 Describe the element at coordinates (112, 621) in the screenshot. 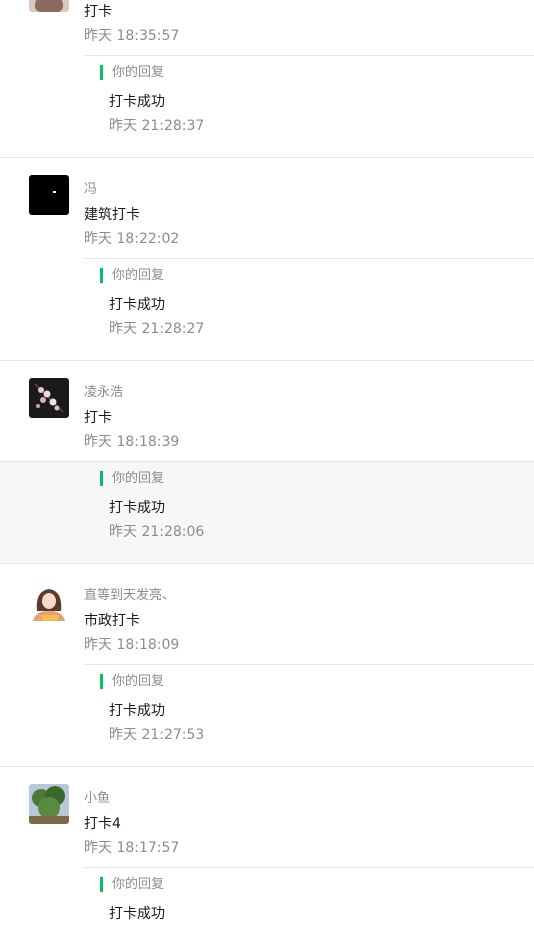

I see `message-text: 市政打卡` at that location.